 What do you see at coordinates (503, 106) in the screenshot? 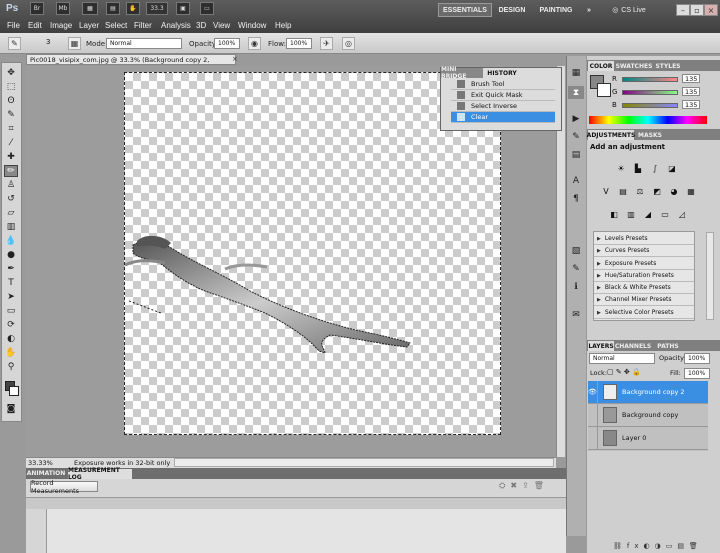
I see `history-item: Select Inverse` at bounding box center [503, 106].